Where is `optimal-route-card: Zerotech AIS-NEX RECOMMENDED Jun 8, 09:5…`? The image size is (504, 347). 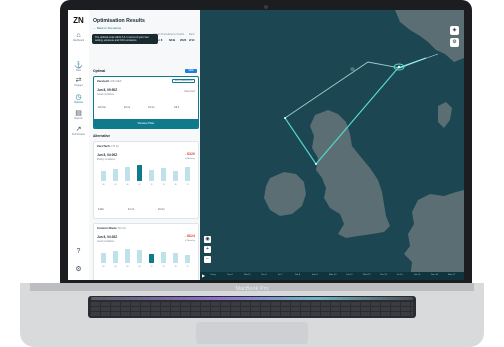
optimal-route-card: Zerotech AIS-NEX RECOMMENDED Jun 8, 09:5… is located at coordinates (146, 102).